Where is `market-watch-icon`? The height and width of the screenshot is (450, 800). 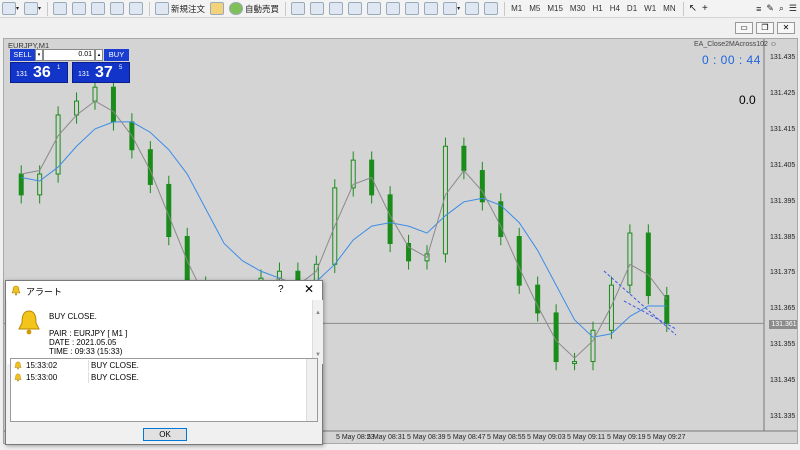
market-watch-icon is located at coordinates (60, 8).